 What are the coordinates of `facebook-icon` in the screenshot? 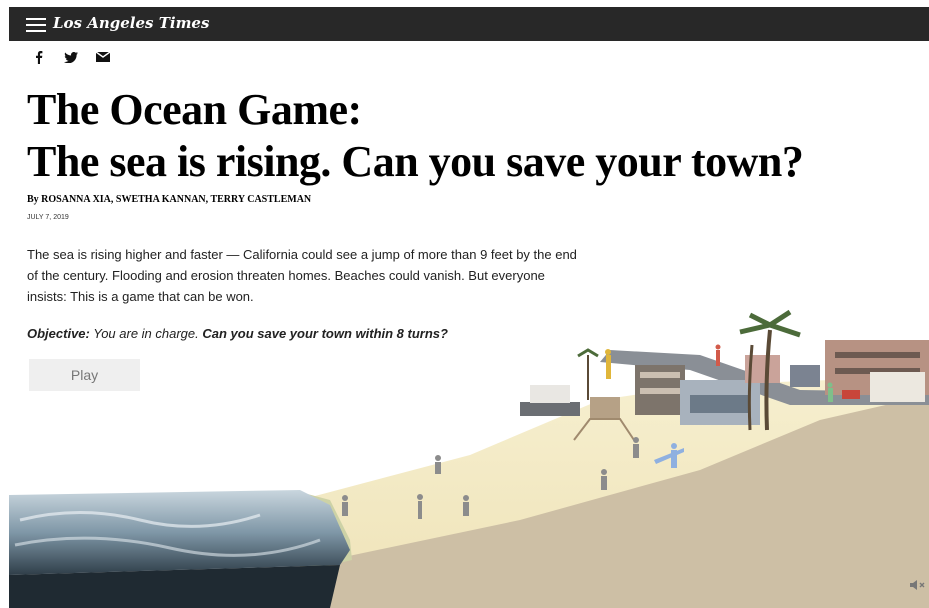 It's located at (39, 57).